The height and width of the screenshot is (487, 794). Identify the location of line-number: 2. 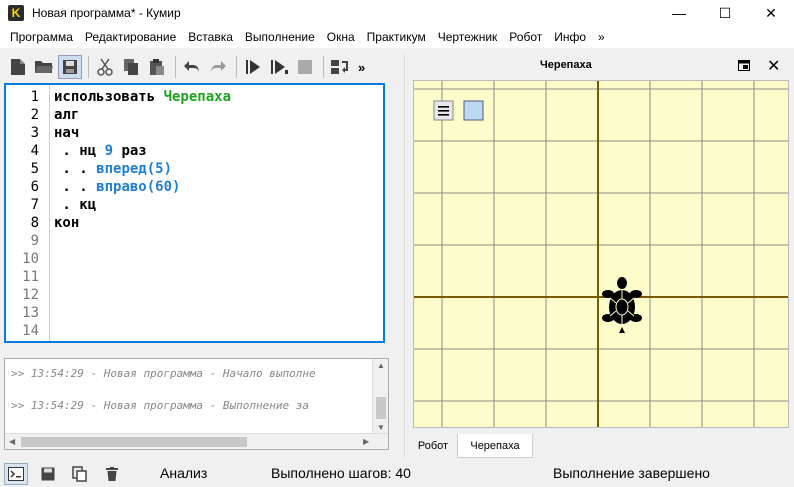
(34, 115).